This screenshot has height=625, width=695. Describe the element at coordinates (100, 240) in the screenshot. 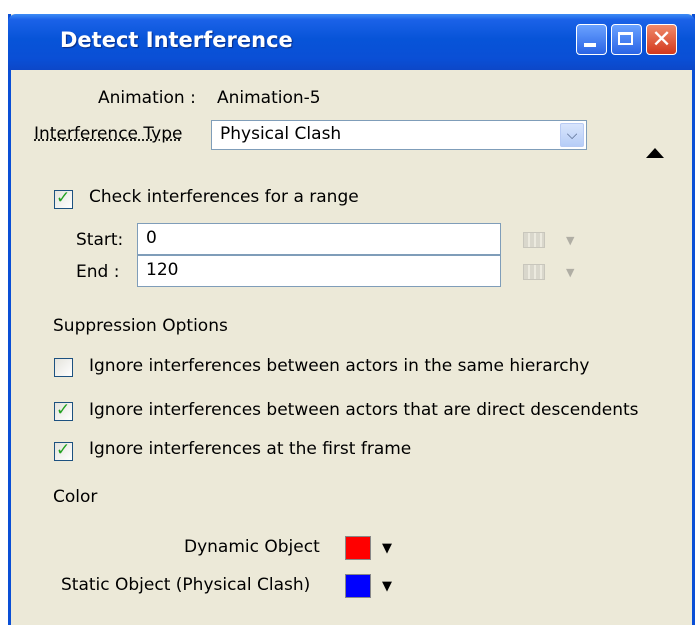

I see `start-label: Start:` at that location.